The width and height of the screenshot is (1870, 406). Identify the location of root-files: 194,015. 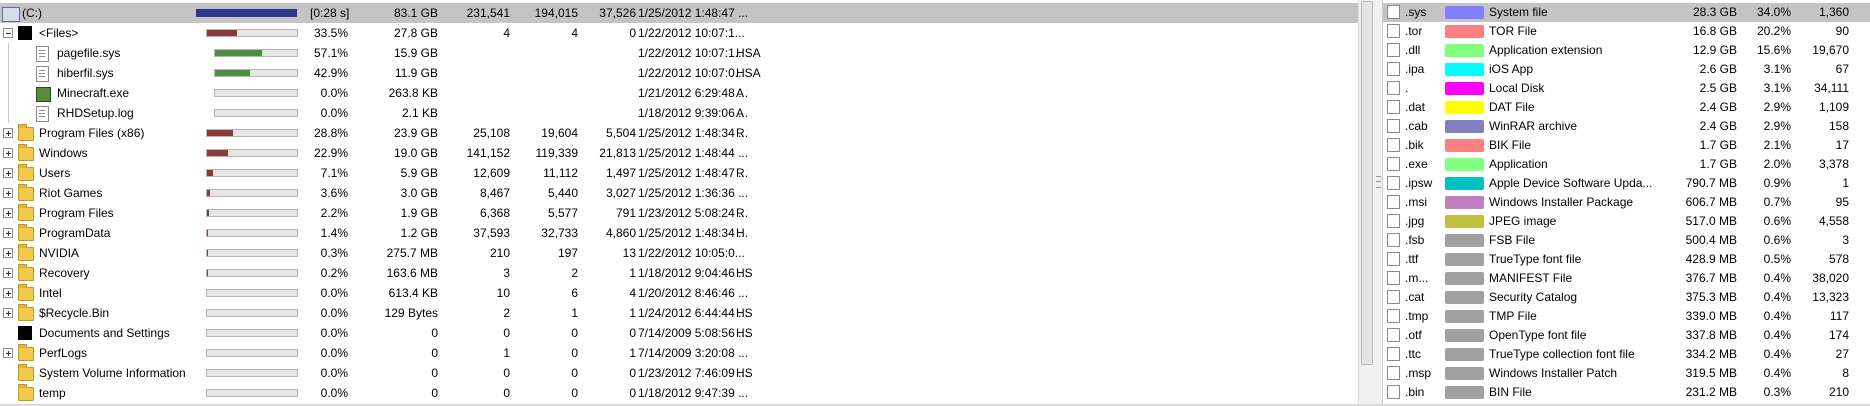
(556, 13).